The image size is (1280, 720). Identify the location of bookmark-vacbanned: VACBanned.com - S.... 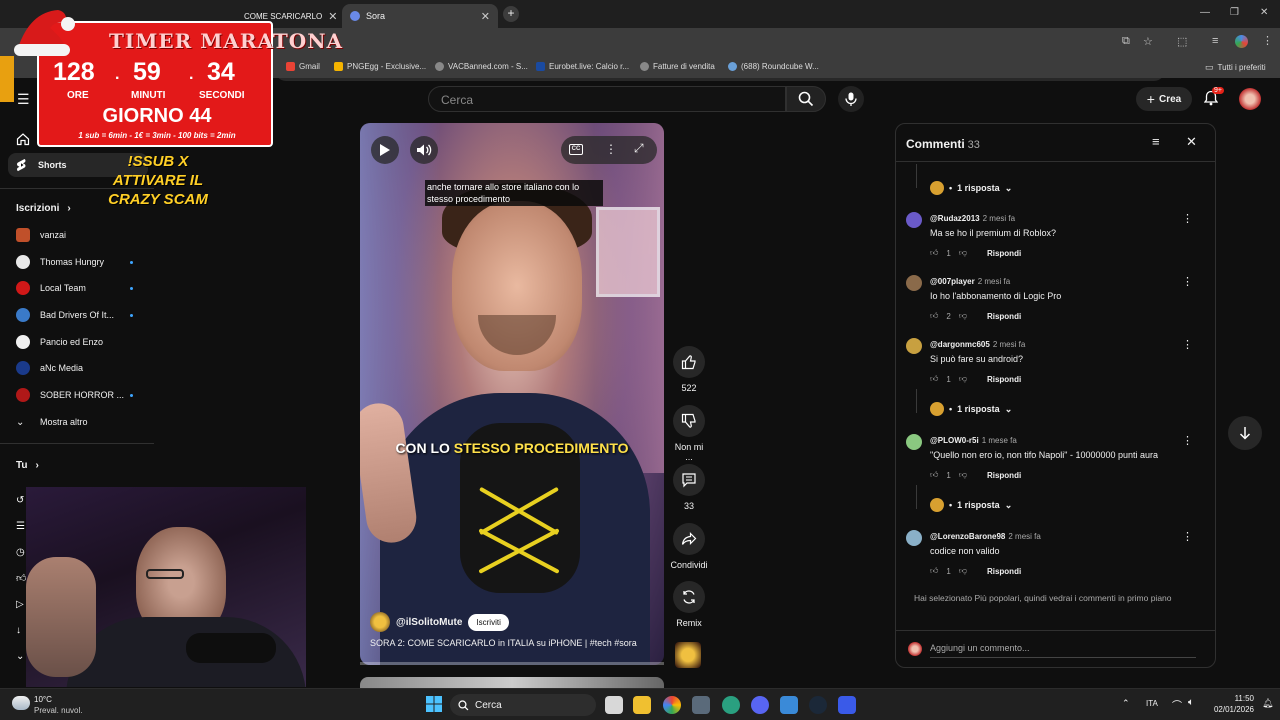
(481, 66).